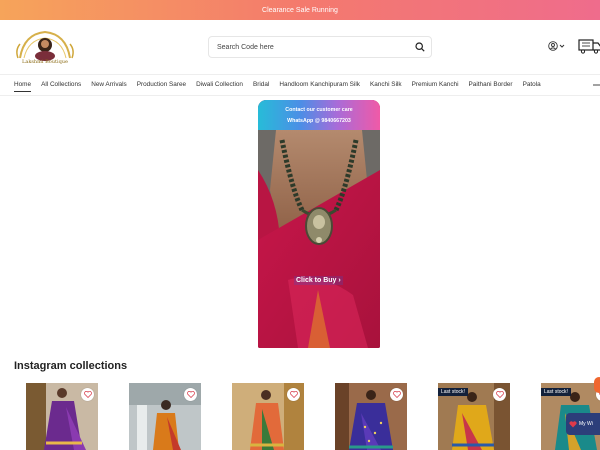 This screenshot has width=600, height=450. I want to click on my-wishlist-floating-button: My Wi, so click(583, 424).